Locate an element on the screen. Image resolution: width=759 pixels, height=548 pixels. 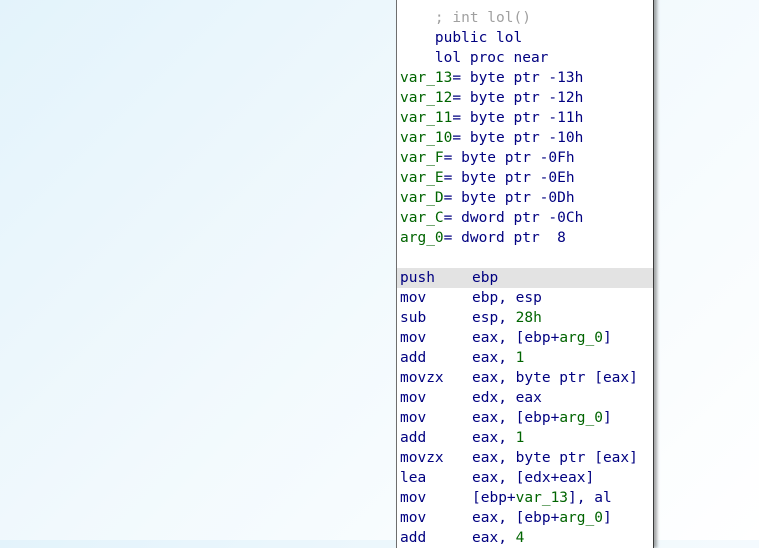
instruction-operand: esp, is located at coordinates (494, 318).